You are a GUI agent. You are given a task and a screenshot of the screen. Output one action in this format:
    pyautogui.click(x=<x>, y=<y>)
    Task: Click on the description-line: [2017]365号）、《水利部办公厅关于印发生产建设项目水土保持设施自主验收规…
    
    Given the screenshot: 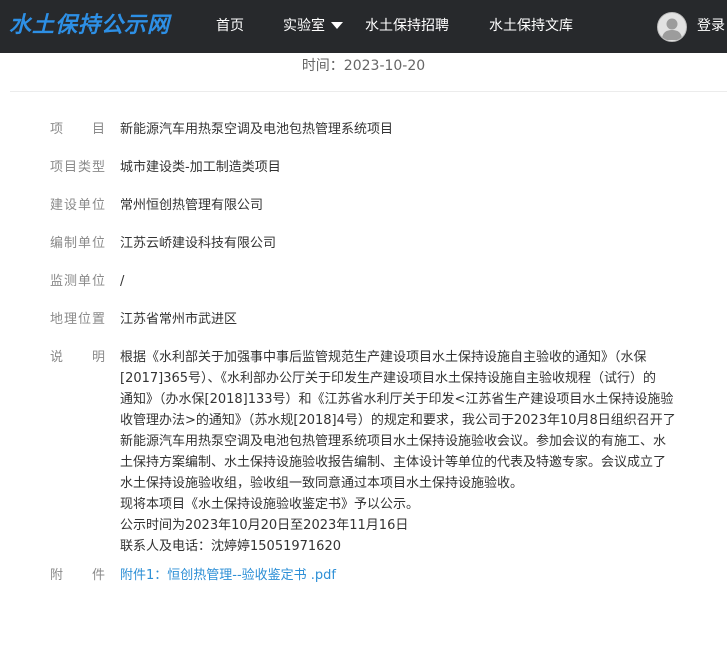 What is the action you would take?
    pyautogui.click(x=388, y=378)
    